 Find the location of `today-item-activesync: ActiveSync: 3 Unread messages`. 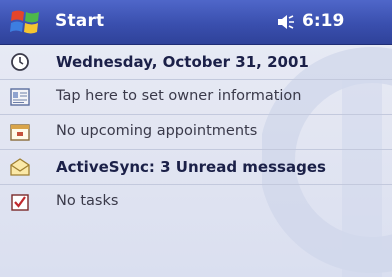

today-item-activesync: ActiveSync: 3 Unread messages is located at coordinates (196, 167).